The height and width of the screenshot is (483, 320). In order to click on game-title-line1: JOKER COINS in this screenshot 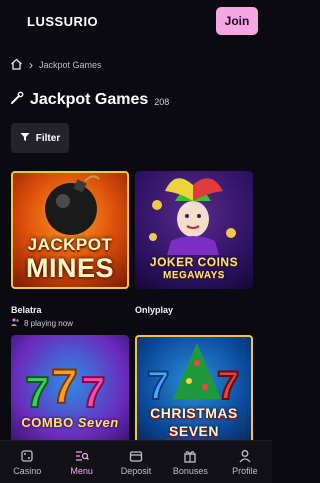, I will do `click(194, 262)`.